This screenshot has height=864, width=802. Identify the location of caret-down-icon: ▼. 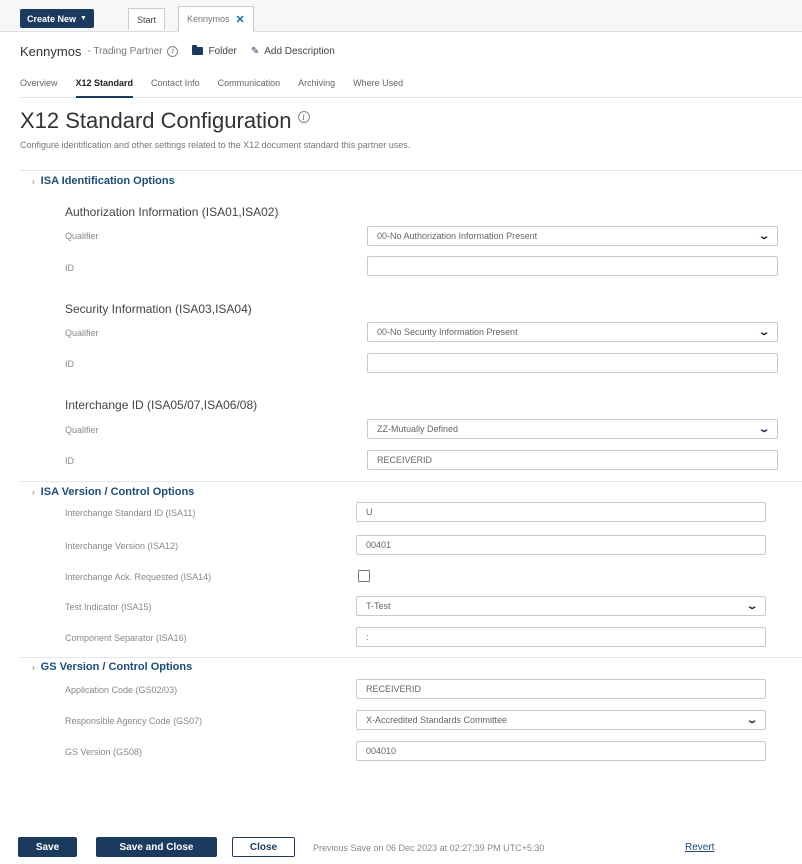
(83, 18).